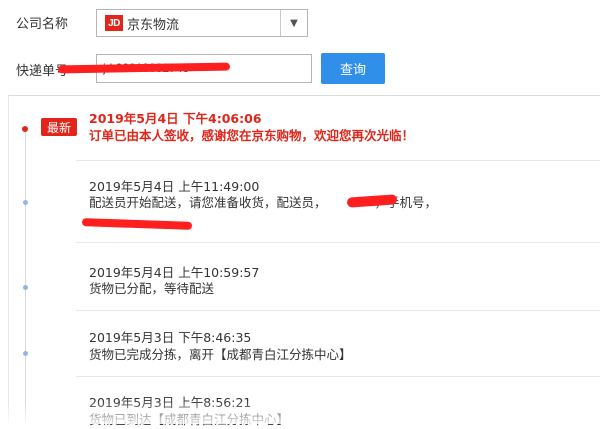 Image resolution: width=600 pixels, height=429 pixels. What do you see at coordinates (25, 129) in the screenshot?
I see `timeline-dot-latest` at bounding box center [25, 129].